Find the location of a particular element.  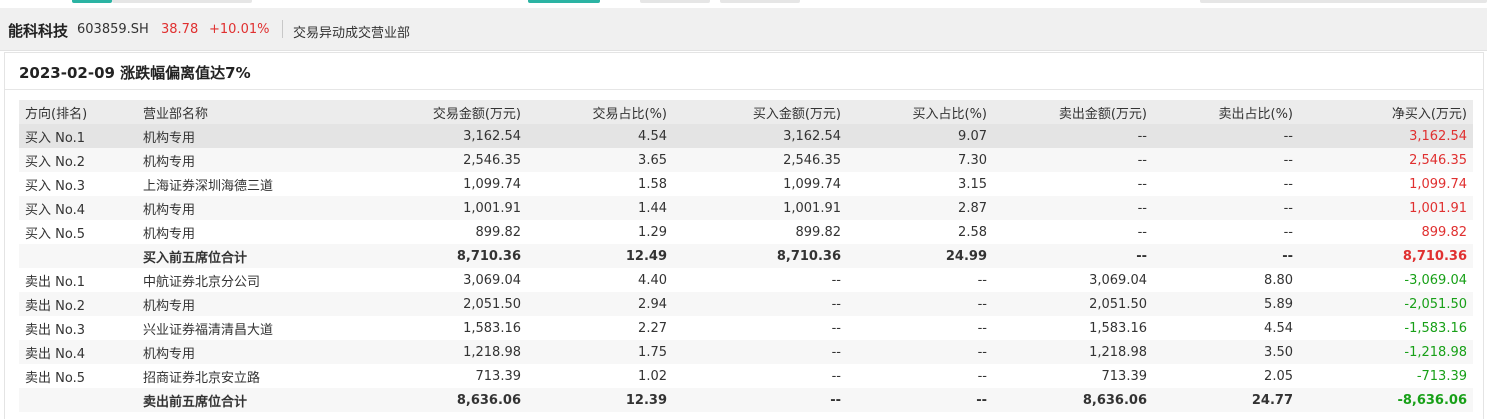

row-amount-pct: 12.39 is located at coordinates (600, 400).